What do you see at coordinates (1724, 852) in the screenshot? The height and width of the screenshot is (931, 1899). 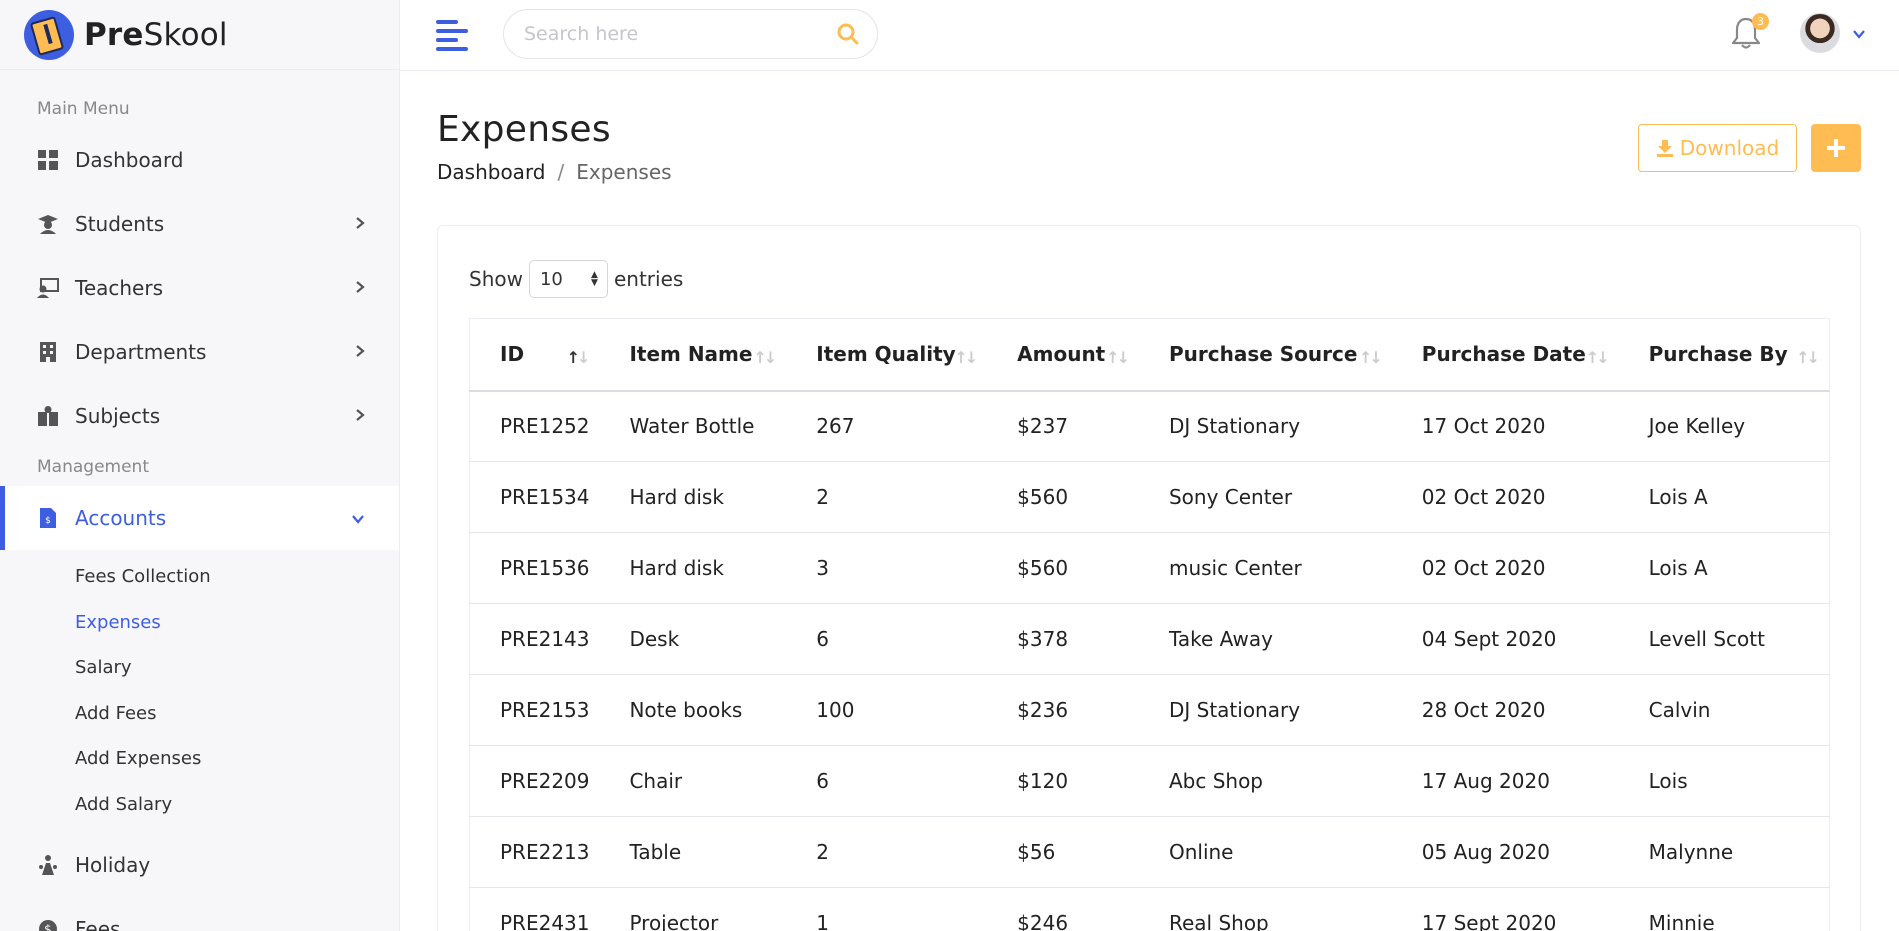 I see `cell-purchase-by: Malynne` at bounding box center [1724, 852].